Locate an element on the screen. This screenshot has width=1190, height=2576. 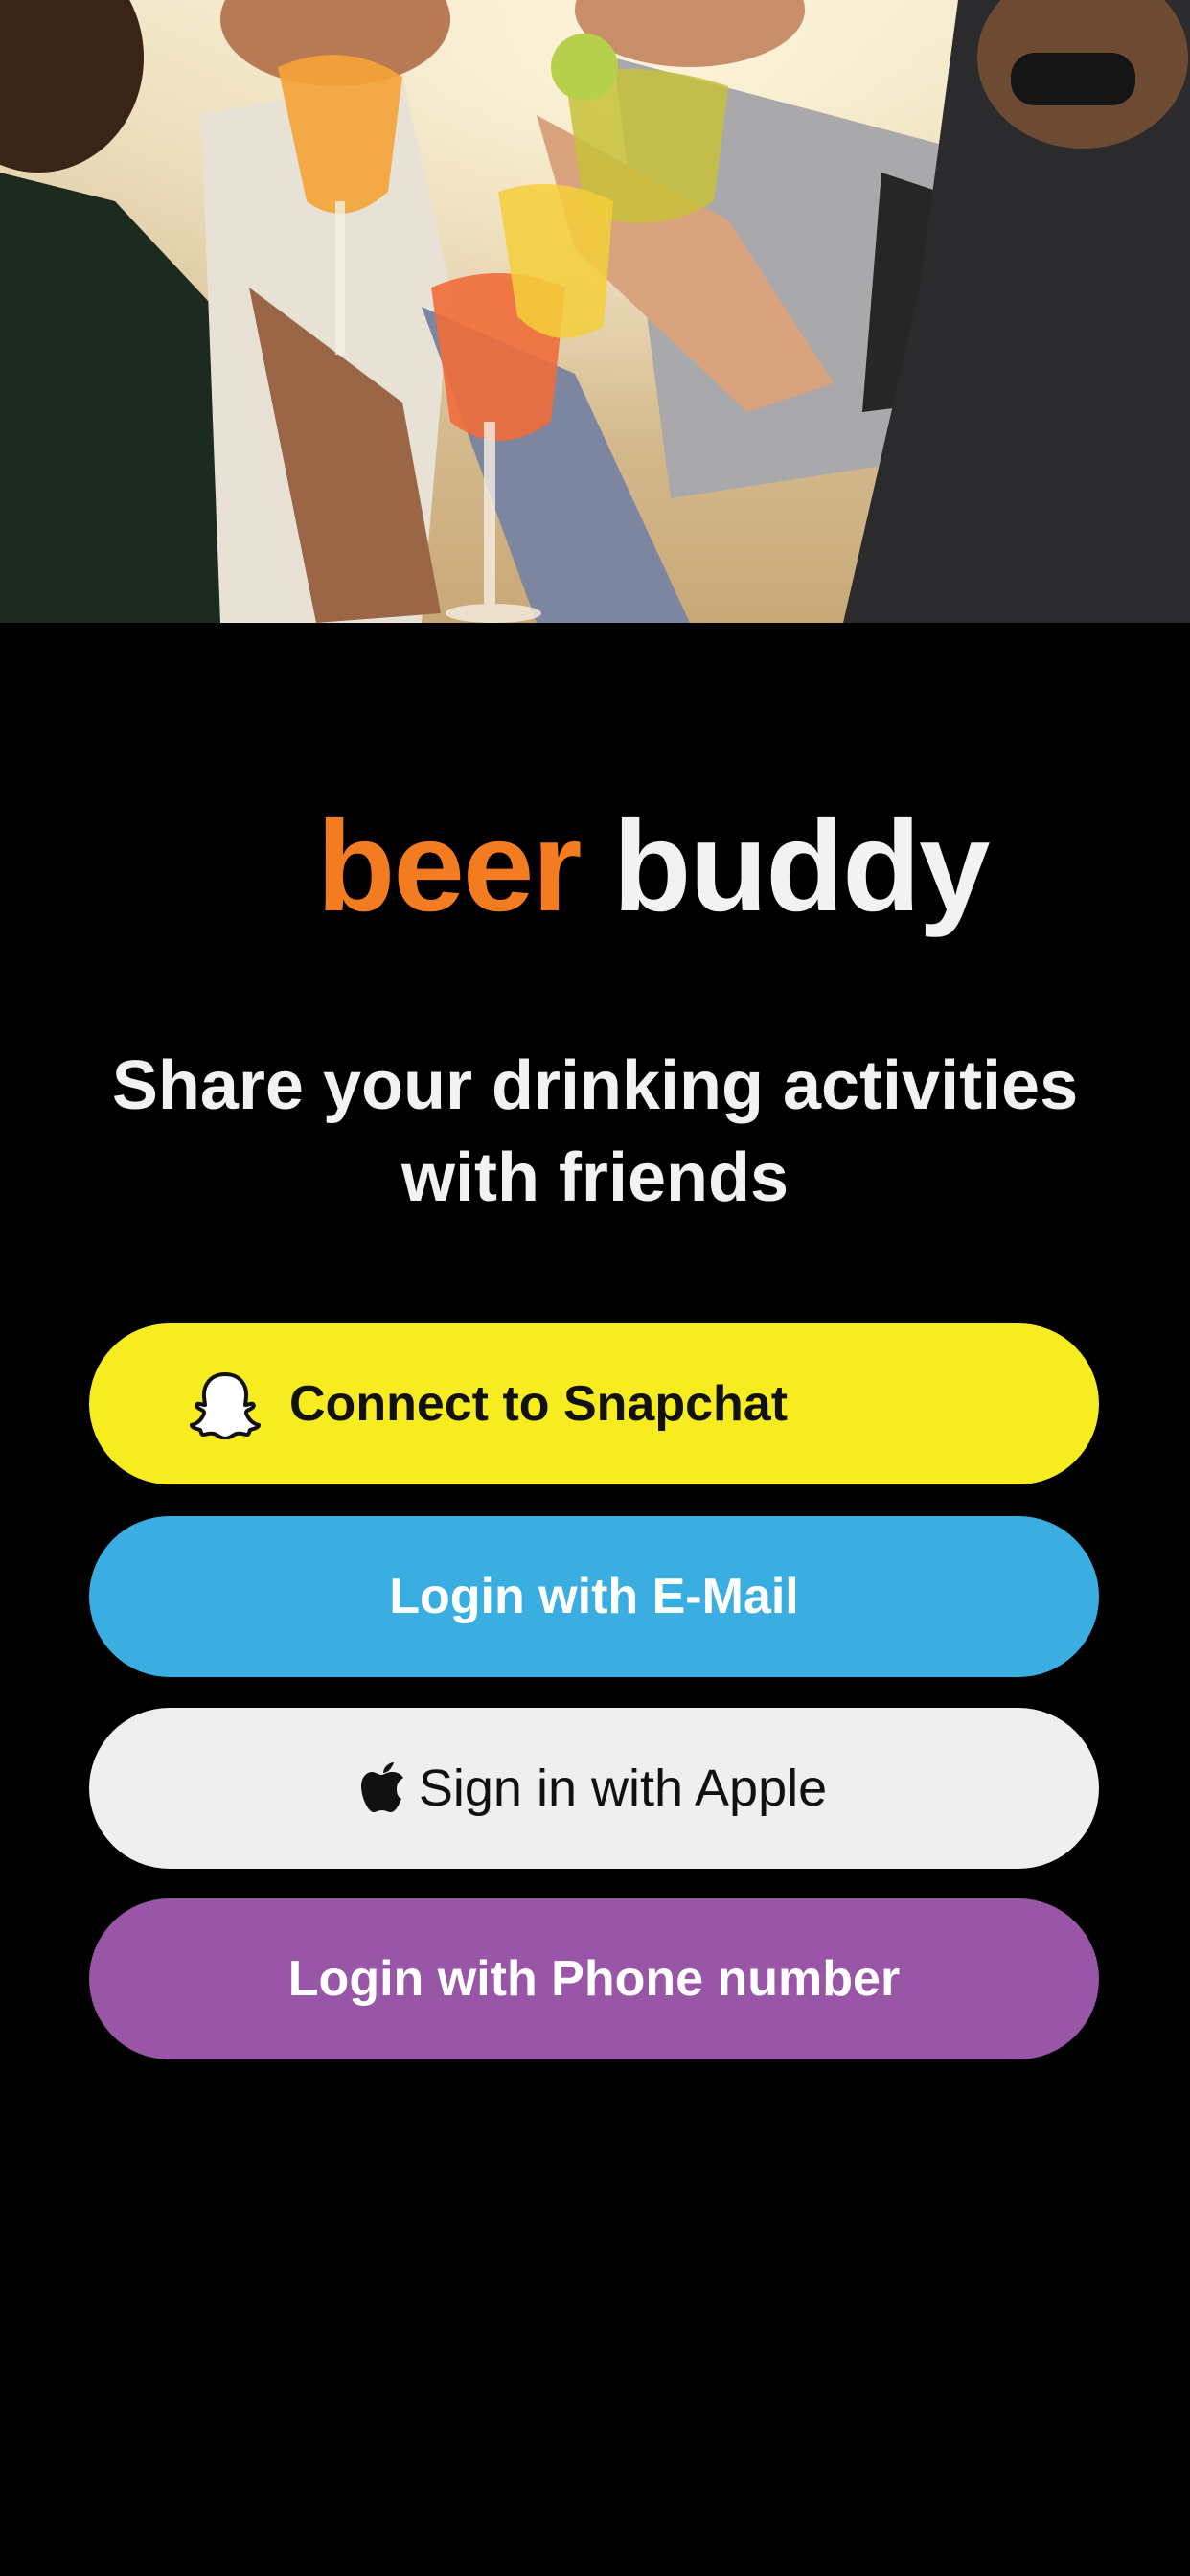
tagline-line-2: with friends is located at coordinates (594, 1177).